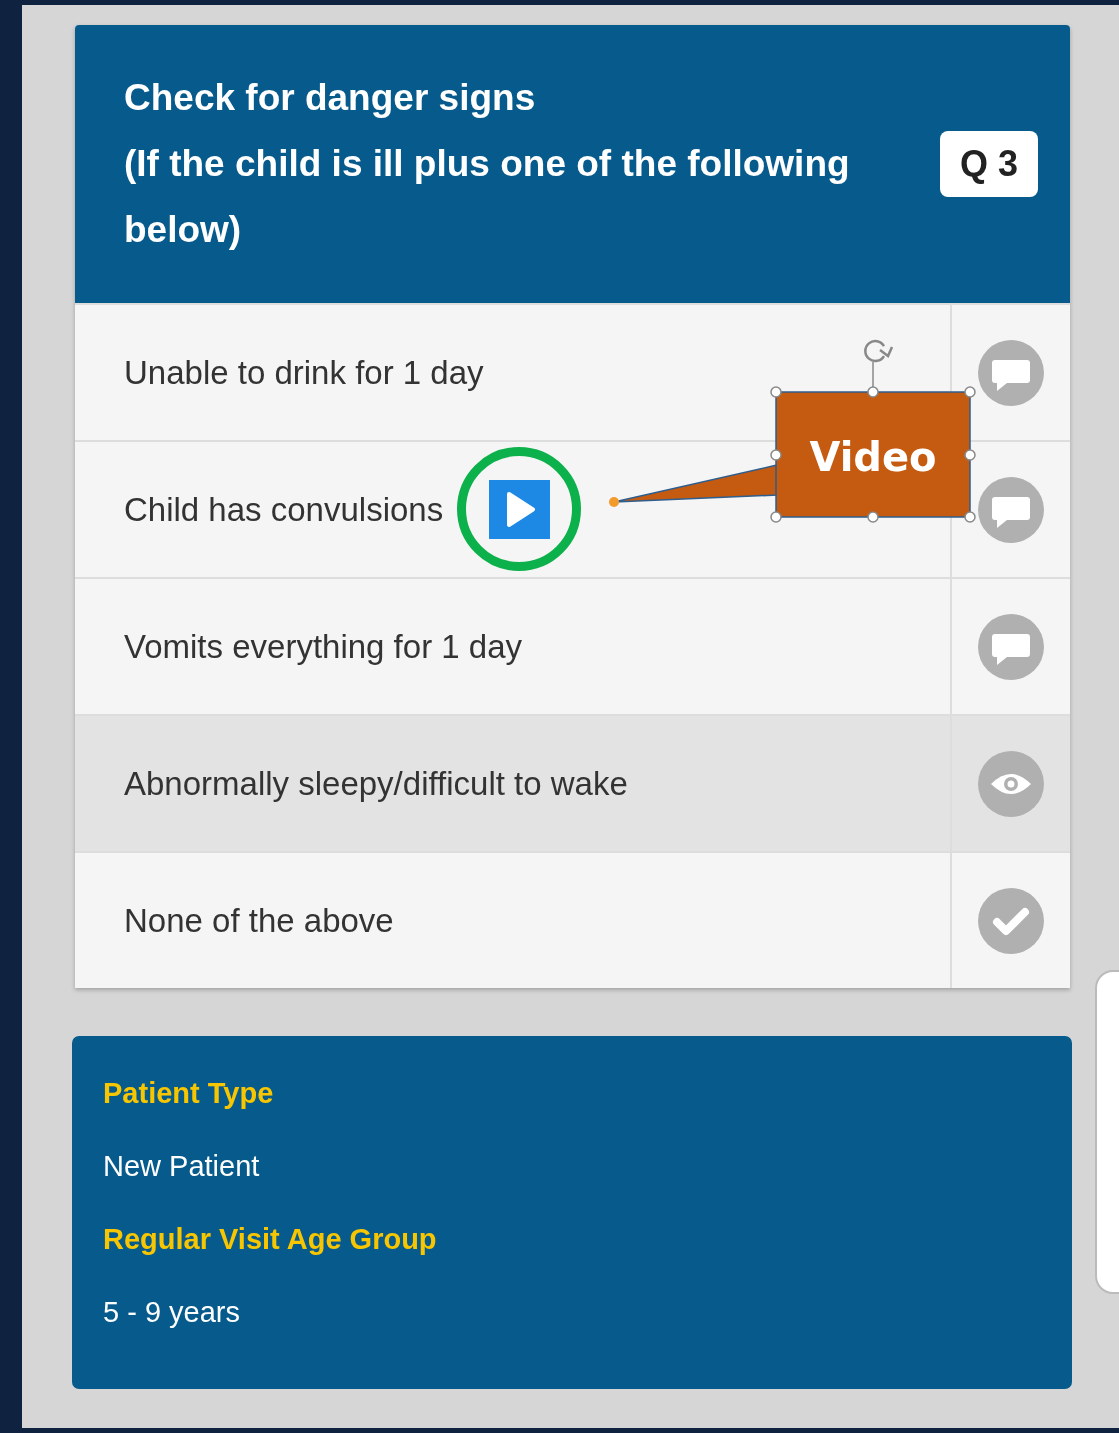  Describe the element at coordinates (284, 509) in the screenshot. I see `option-label: Child has convulsions` at that location.